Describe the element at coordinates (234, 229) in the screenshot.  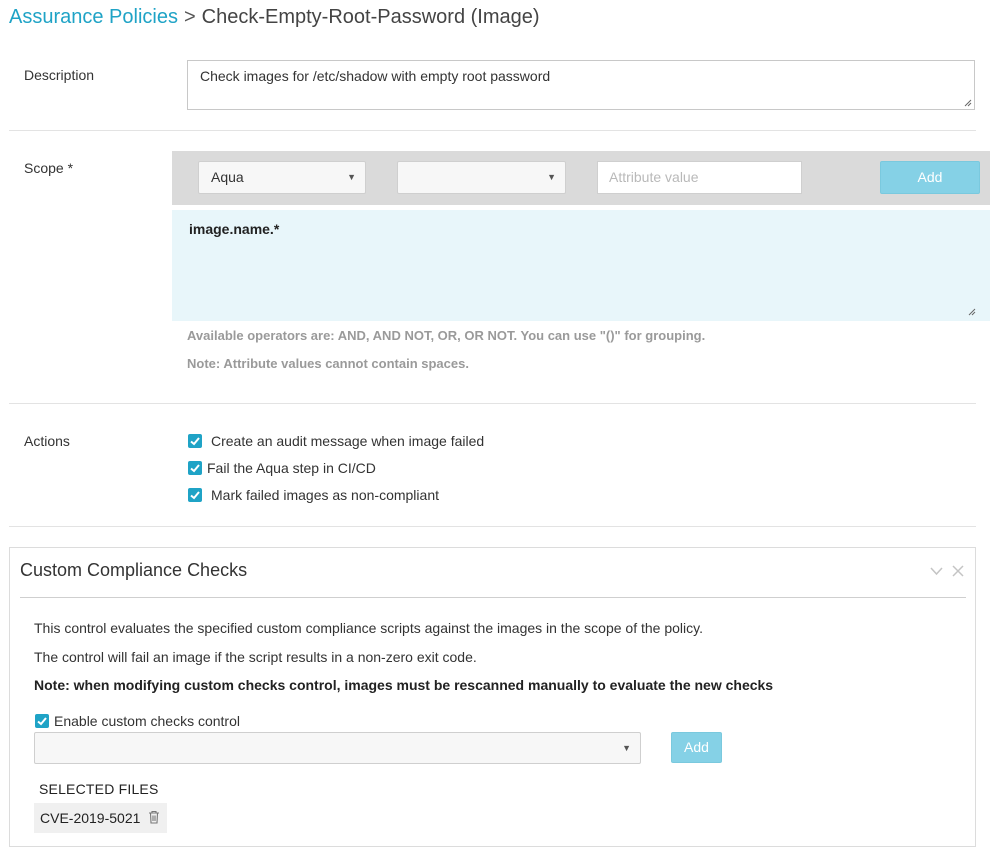
I see `scope-expression-value: image.name.*` at that location.